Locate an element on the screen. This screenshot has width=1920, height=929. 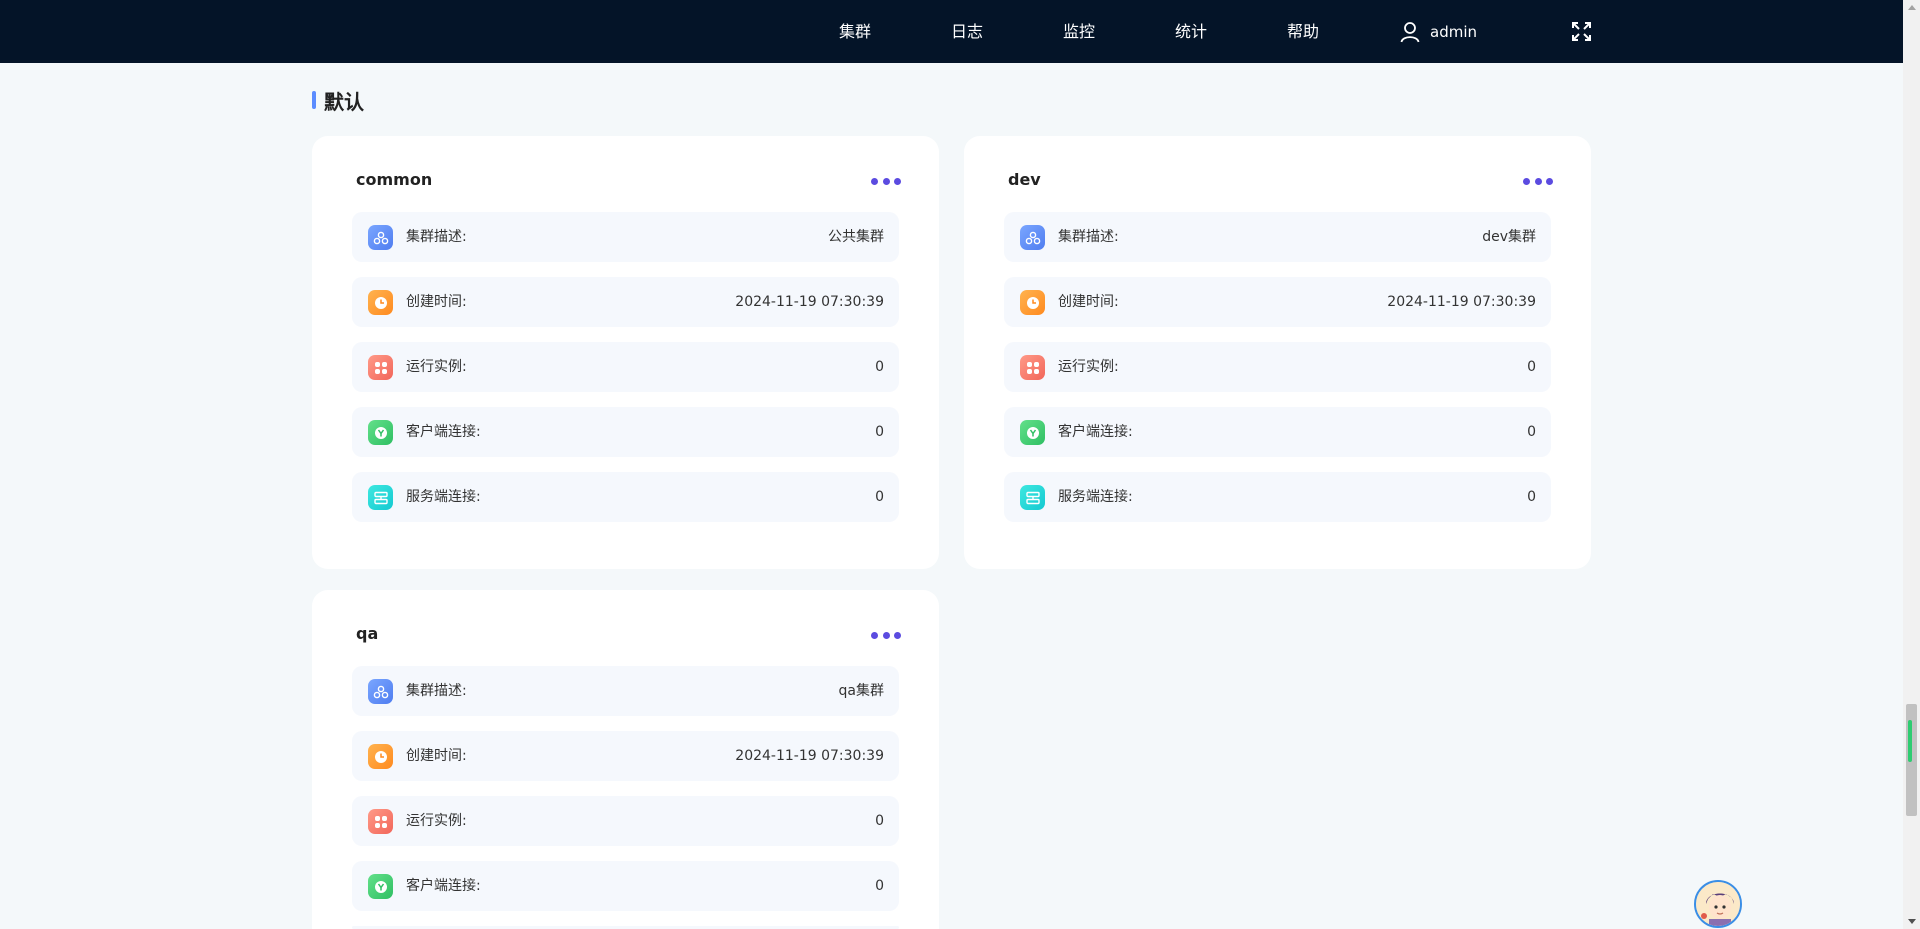
row-description: 集群描述: qa集群 is located at coordinates (625, 691).